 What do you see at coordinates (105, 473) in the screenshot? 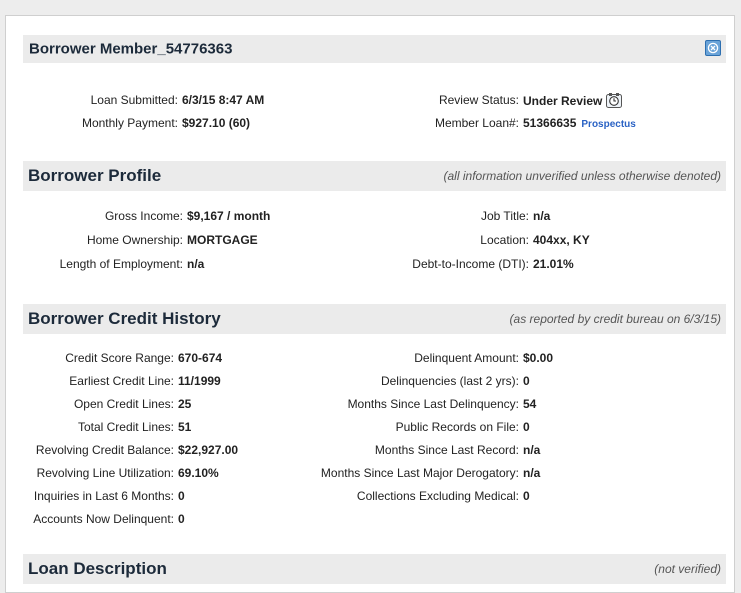
I see `revolving-utilization-label: Revolving Line Utilization:` at bounding box center [105, 473].